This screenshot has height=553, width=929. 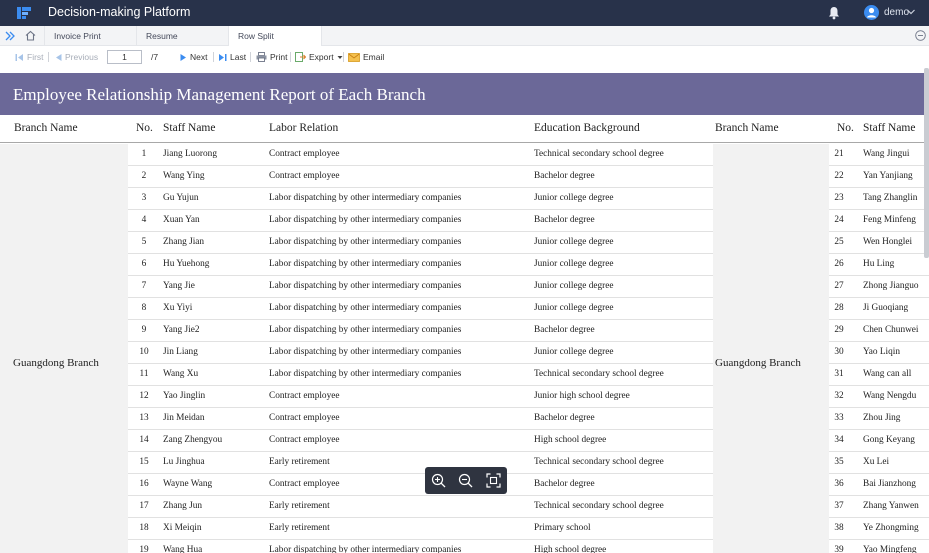 What do you see at coordinates (340, 57) in the screenshot?
I see `caret-down-icon` at bounding box center [340, 57].